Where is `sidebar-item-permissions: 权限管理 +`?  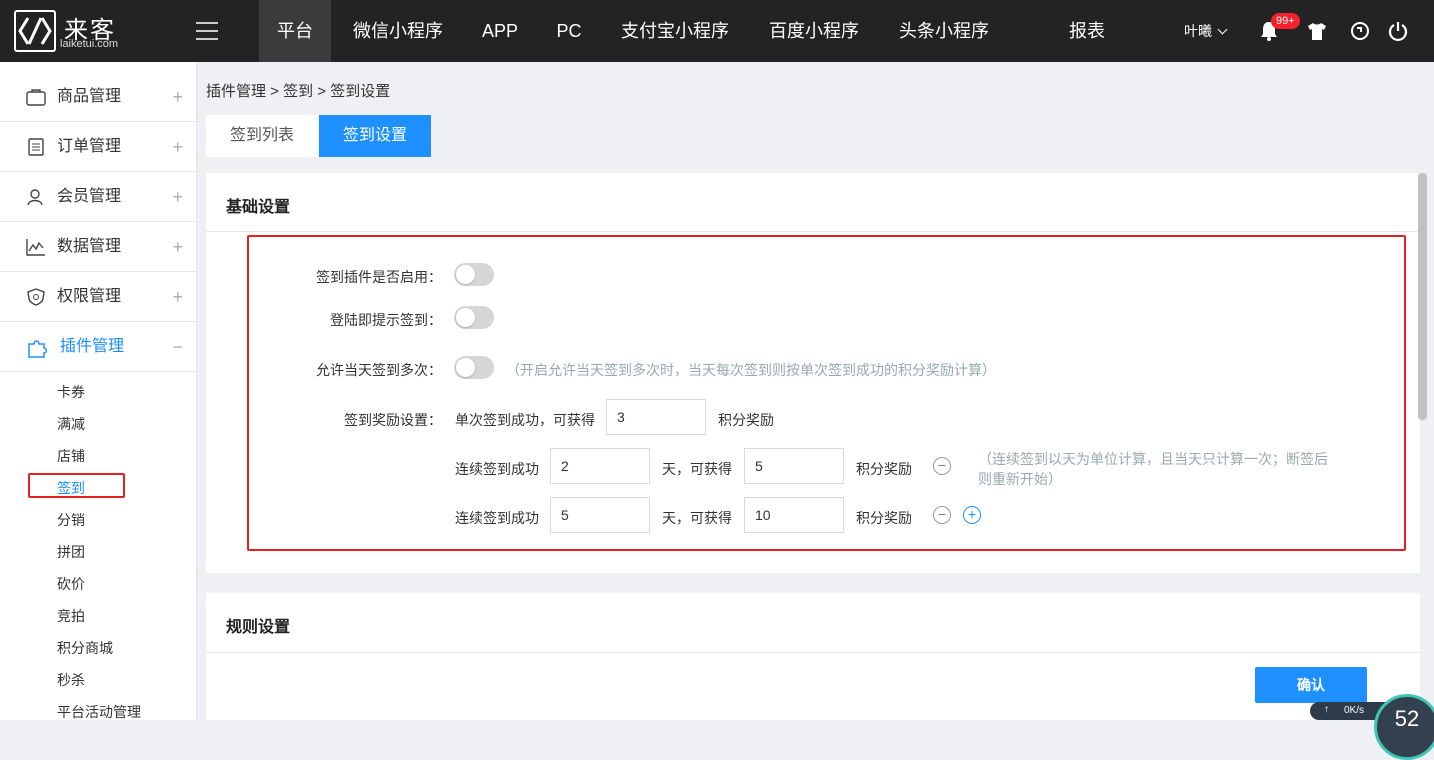
sidebar-item-permissions: 权限管理 + is located at coordinates (98, 297).